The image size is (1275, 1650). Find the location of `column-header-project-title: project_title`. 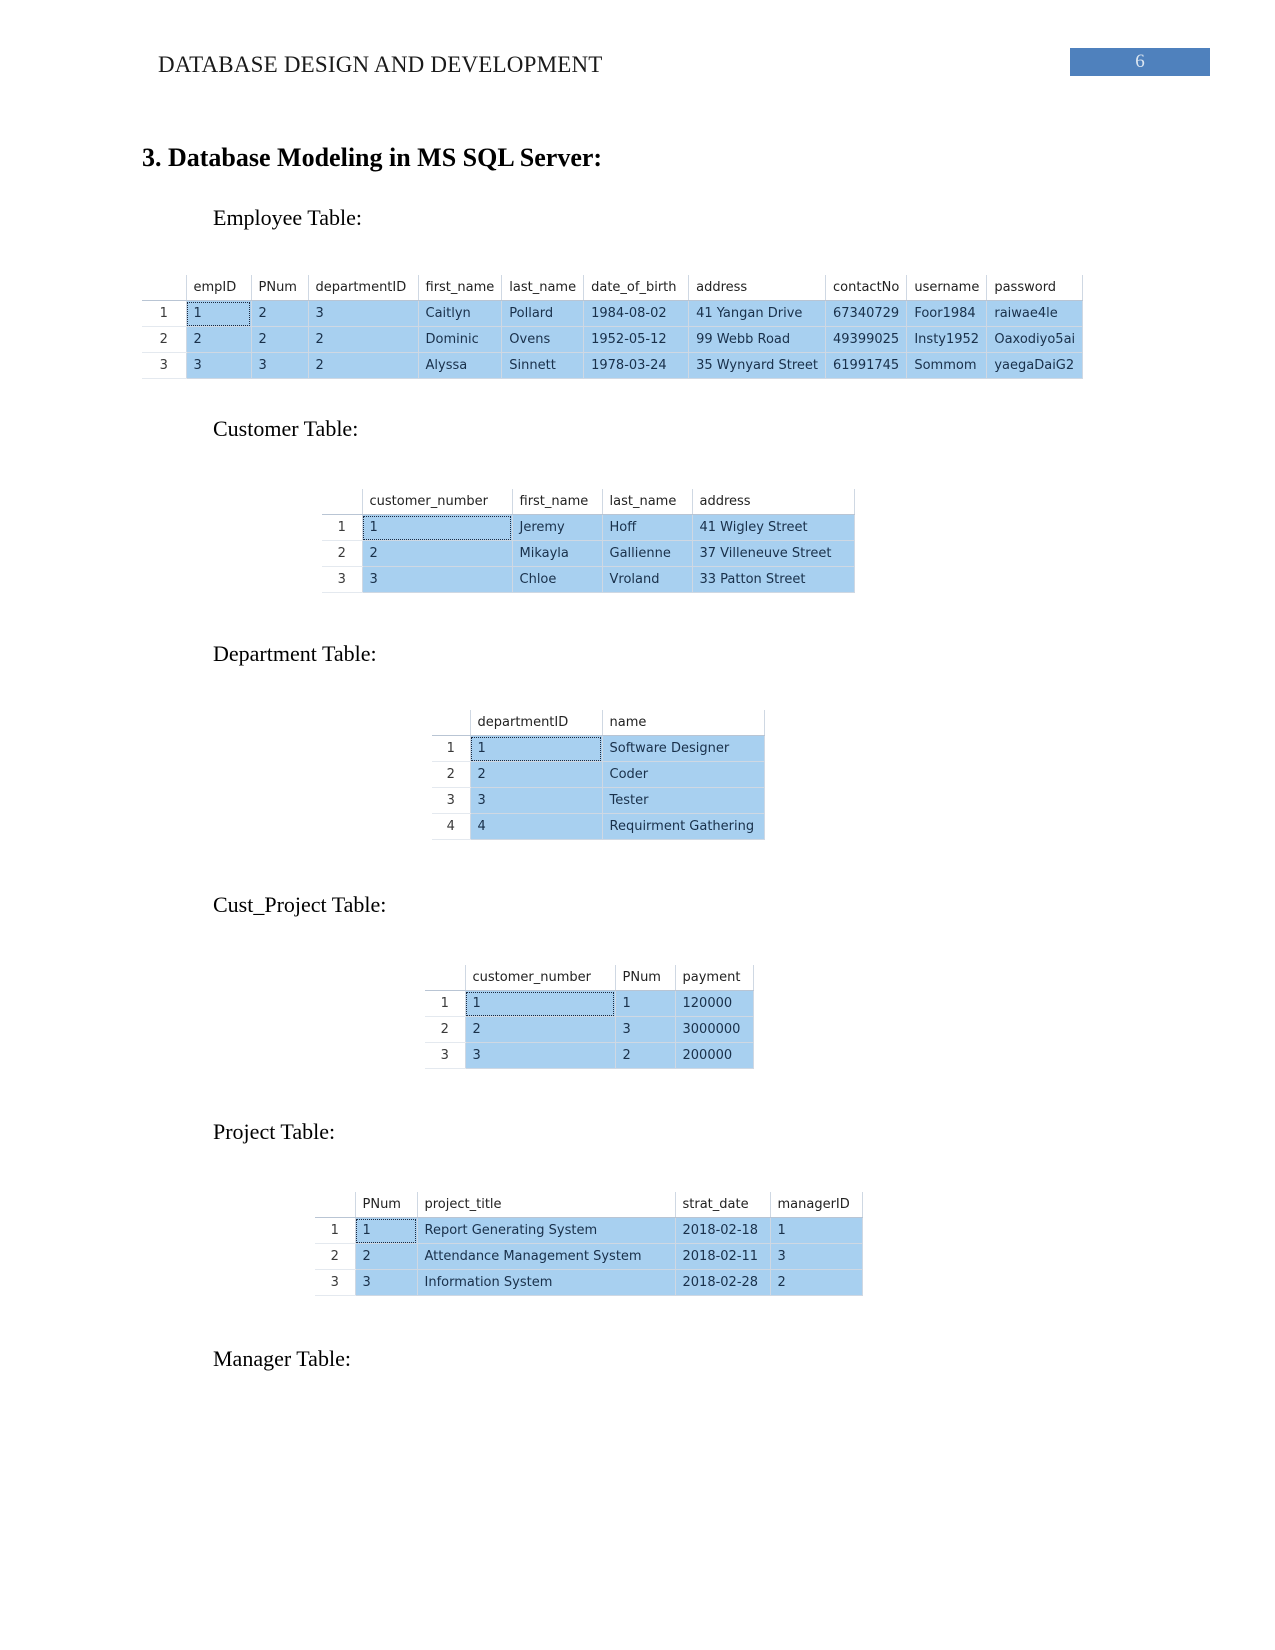

column-header-project-title: project_title is located at coordinates (546, 1205).